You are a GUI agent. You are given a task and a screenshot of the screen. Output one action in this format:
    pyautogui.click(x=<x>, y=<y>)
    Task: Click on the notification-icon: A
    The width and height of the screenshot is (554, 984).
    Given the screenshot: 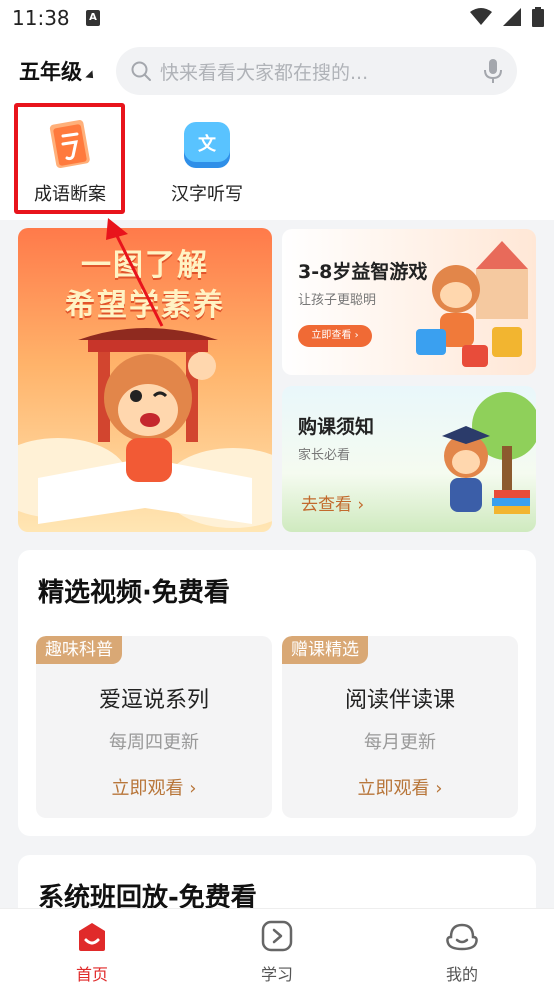 What is the action you would take?
    pyautogui.click(x=93, y=18)
    